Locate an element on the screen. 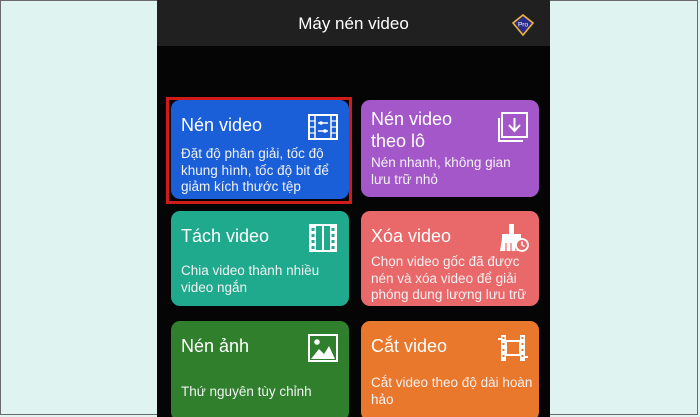 This screenshot has height=417, width=700. broom-clock-icon is located at coordinates (514, 238).